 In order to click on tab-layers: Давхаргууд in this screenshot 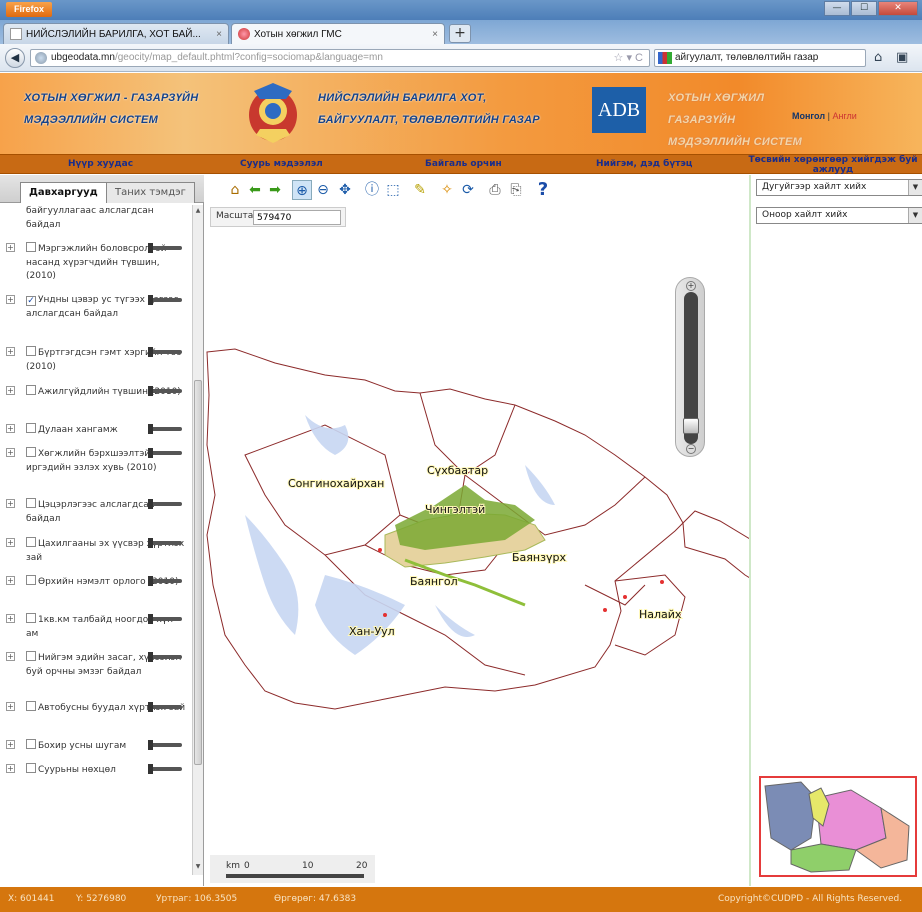, I will do `click(63, 192)`.